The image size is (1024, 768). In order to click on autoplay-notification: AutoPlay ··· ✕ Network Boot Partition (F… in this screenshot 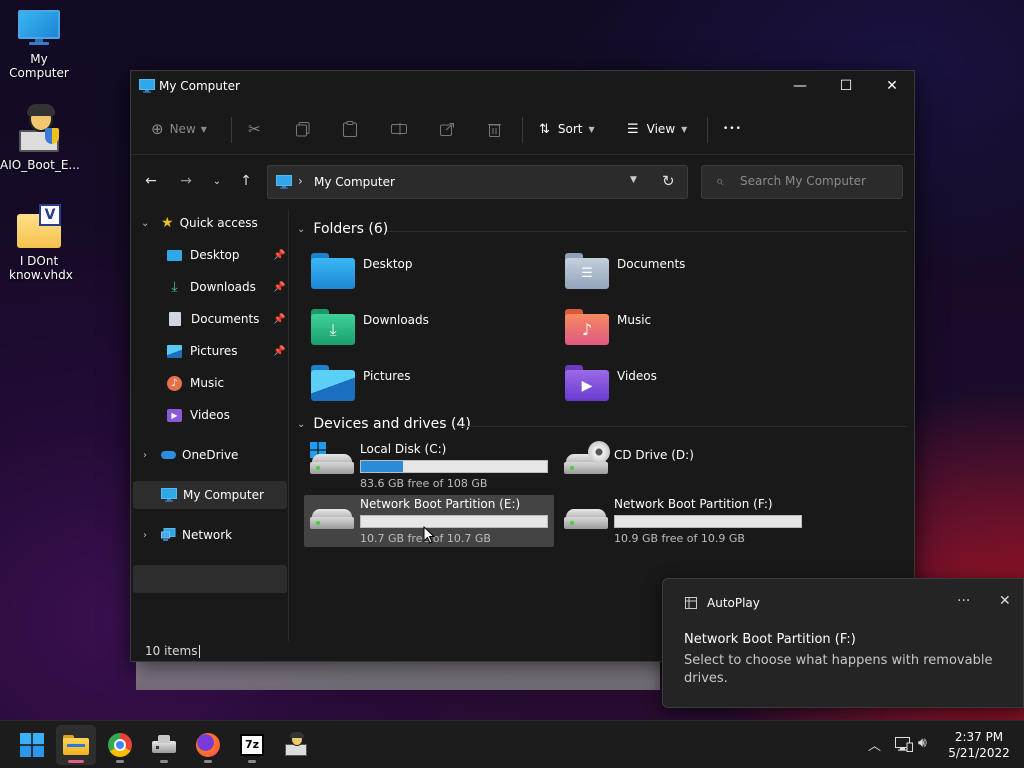, I will do `click(843, 643)`.